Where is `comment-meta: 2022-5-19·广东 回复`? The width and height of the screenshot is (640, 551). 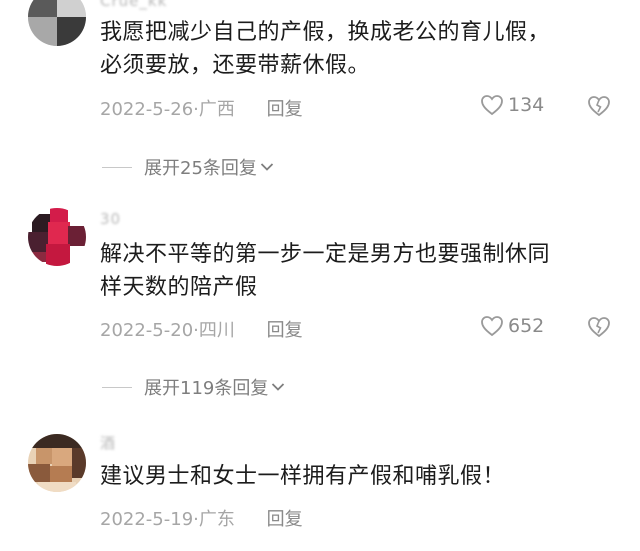 comment-meta: 2022-5-19·广东 回复 is located at coordinates (201, 518).